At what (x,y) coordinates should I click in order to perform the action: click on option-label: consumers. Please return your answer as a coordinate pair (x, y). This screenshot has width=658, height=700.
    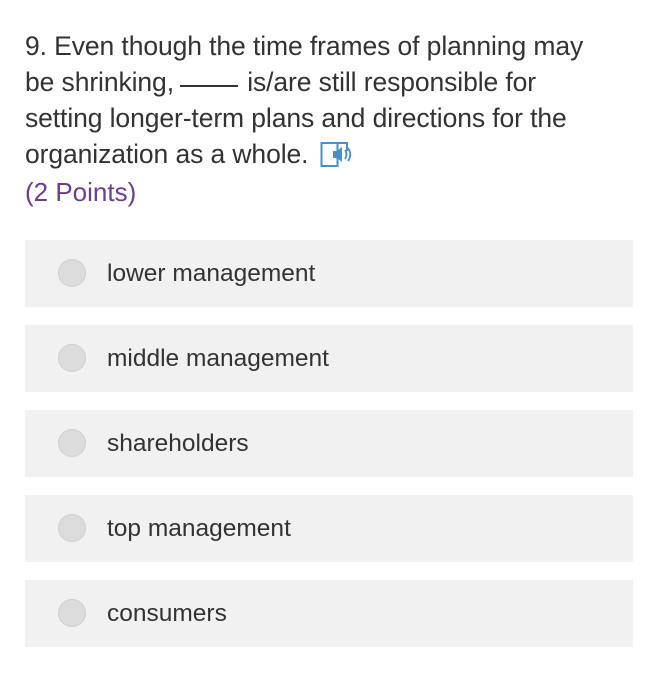
    Looking at the image, I should click on (167, 613).